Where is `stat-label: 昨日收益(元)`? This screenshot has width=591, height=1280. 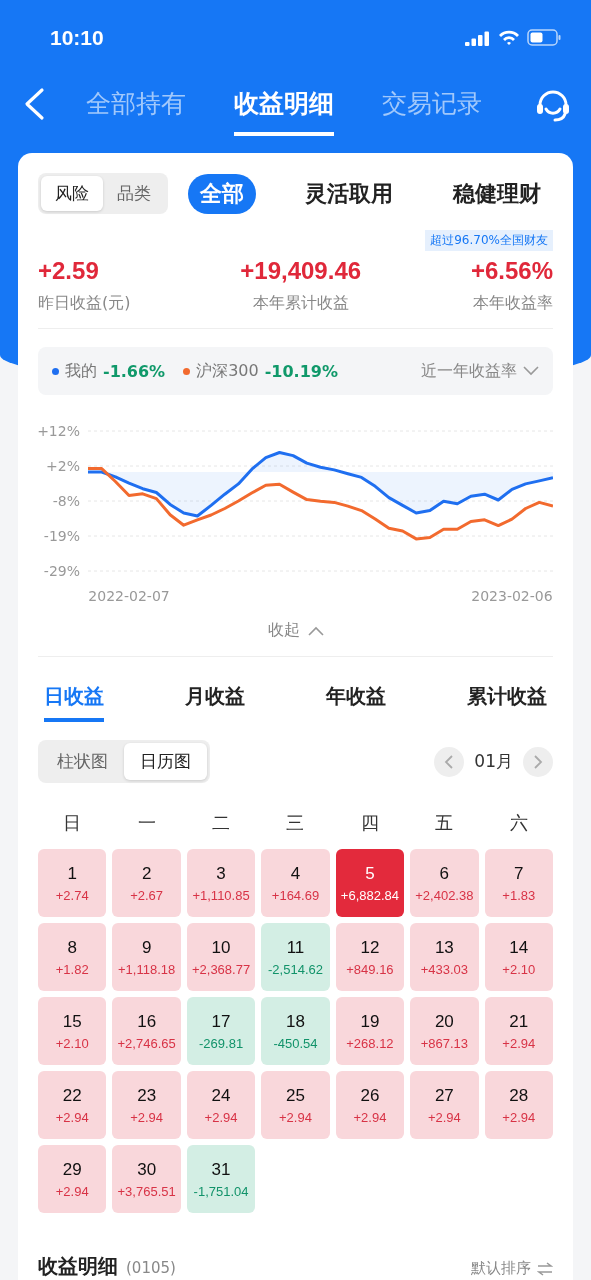 stat-label: 昨日收益(元) is located at coordinates (84, 303).